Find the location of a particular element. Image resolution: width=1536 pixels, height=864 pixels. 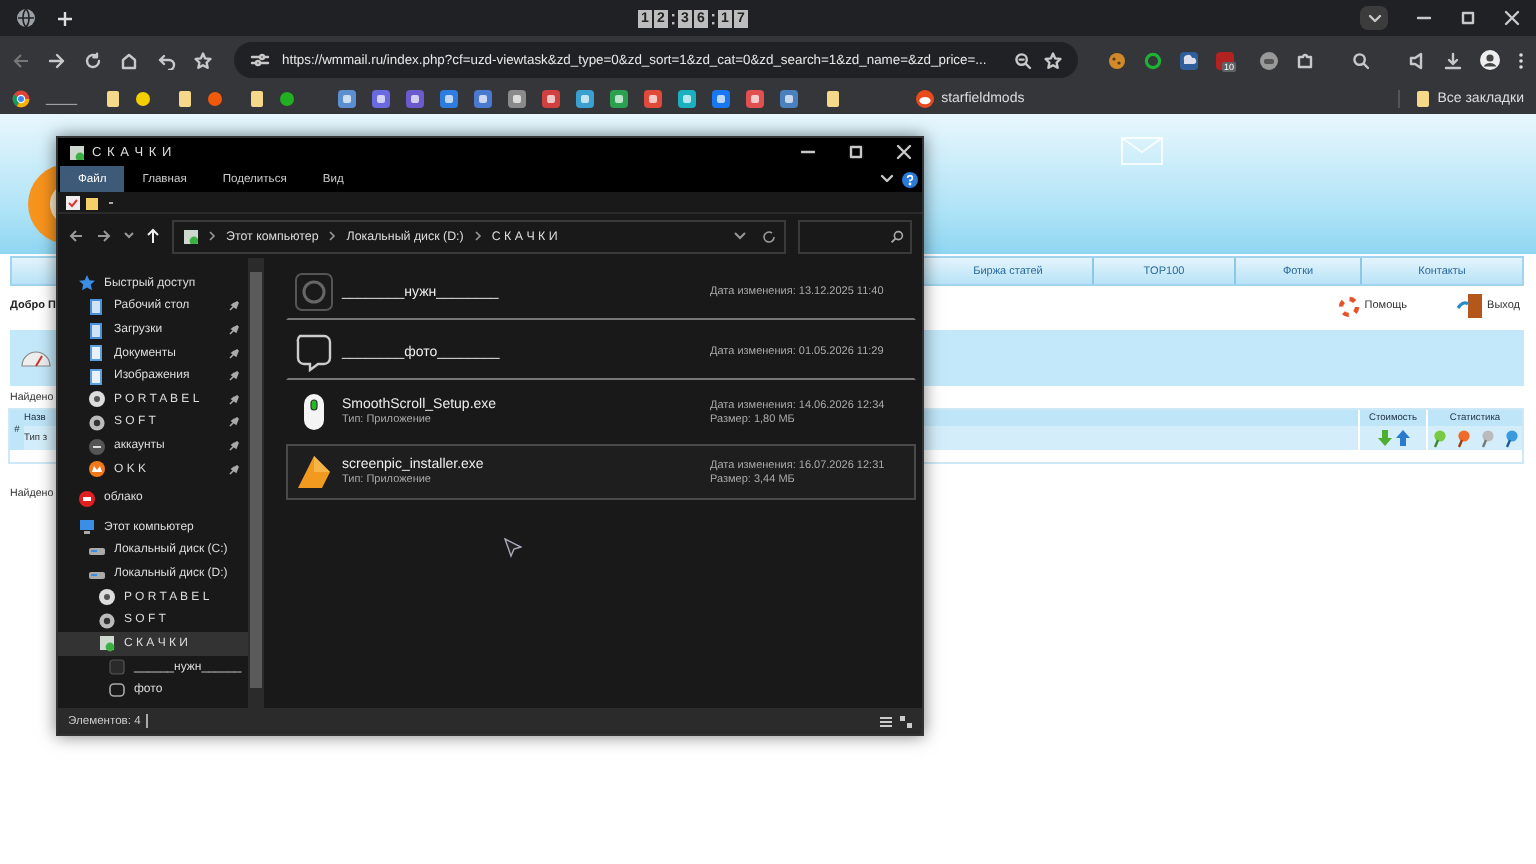

avatar-icon is located at coordinates (1490, 60).